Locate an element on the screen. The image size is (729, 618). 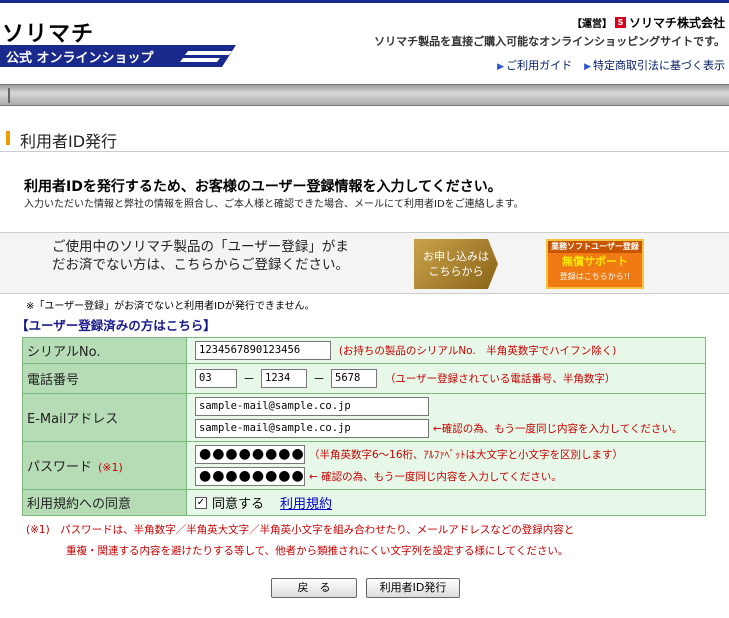
logo-text: ソリマチ is located at coordinates (48, 32).